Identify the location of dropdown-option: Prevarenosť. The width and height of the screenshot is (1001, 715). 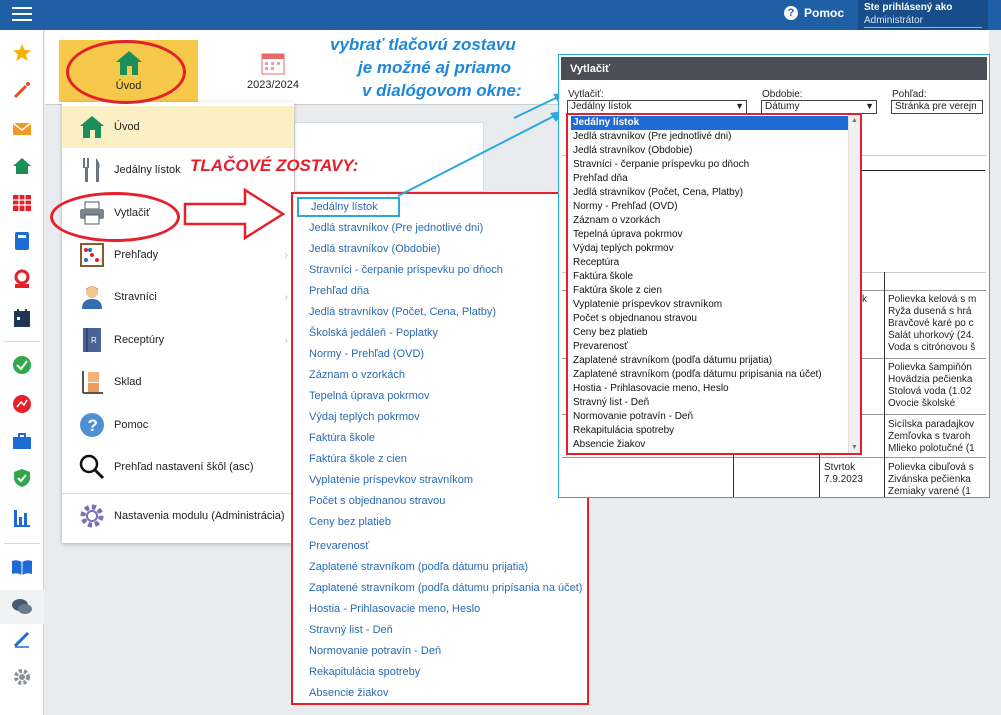
(709, 347).